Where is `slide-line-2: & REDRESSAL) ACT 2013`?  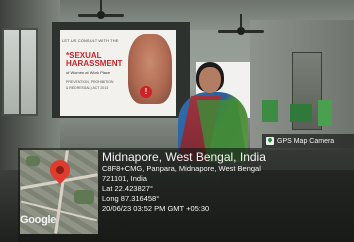 slide-line-2: & REDRESSAL) ACT 2013 is located at coordinates (87, 88).